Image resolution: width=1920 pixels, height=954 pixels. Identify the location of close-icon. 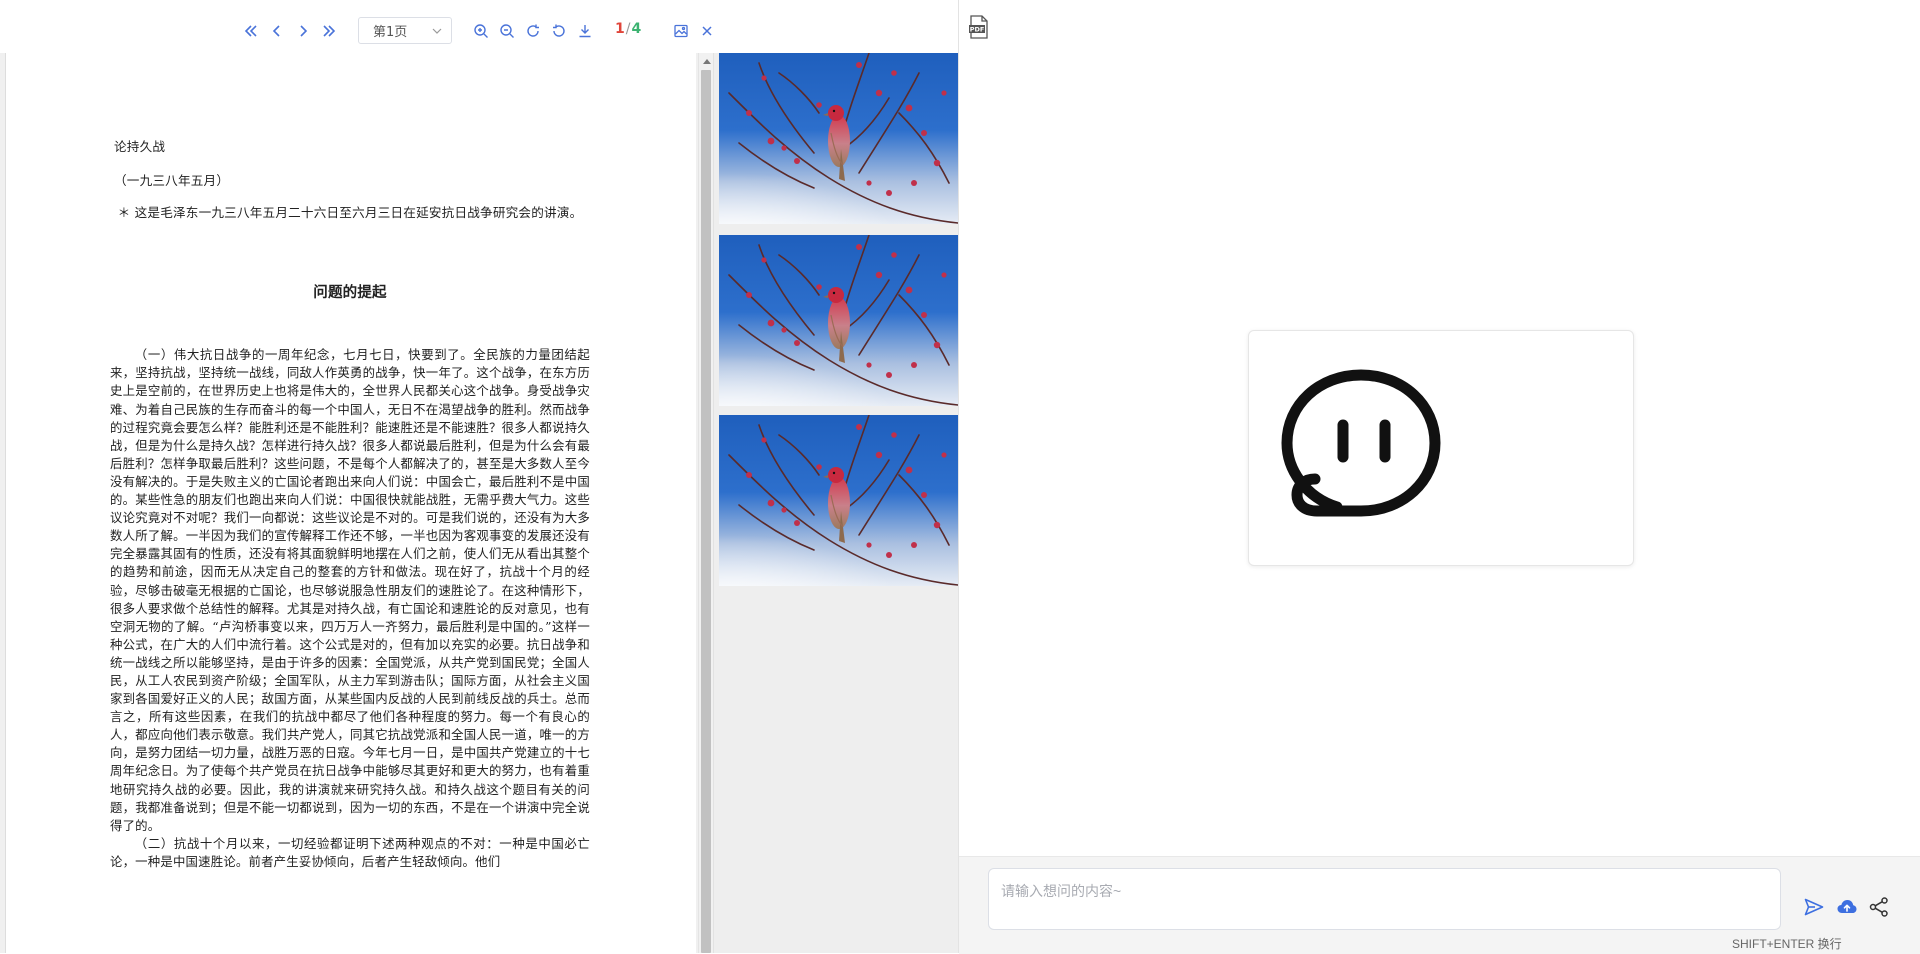
(707, 31).